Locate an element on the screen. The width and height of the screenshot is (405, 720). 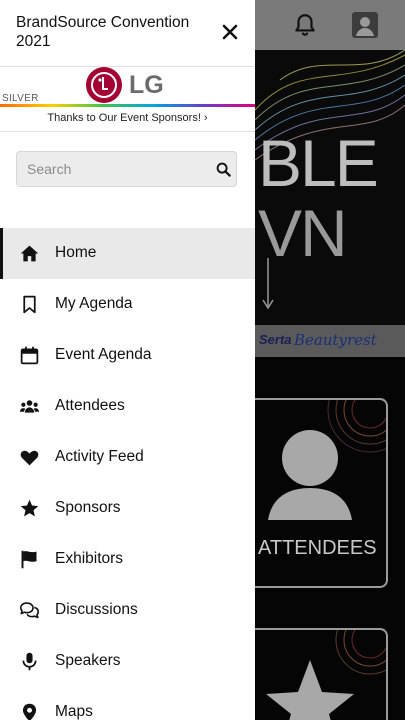
menu-item-activity-feed: Activity Feed is located at coordinates (127, 457).